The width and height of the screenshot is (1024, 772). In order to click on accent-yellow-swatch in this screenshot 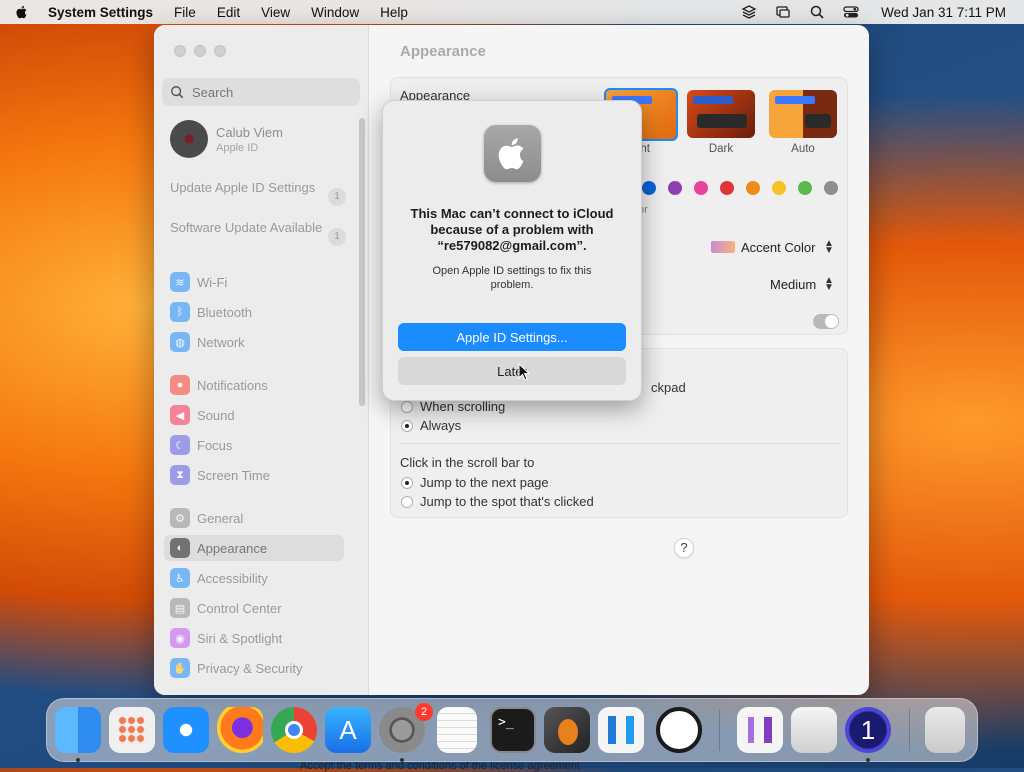, I will do `click(779, 188)`.